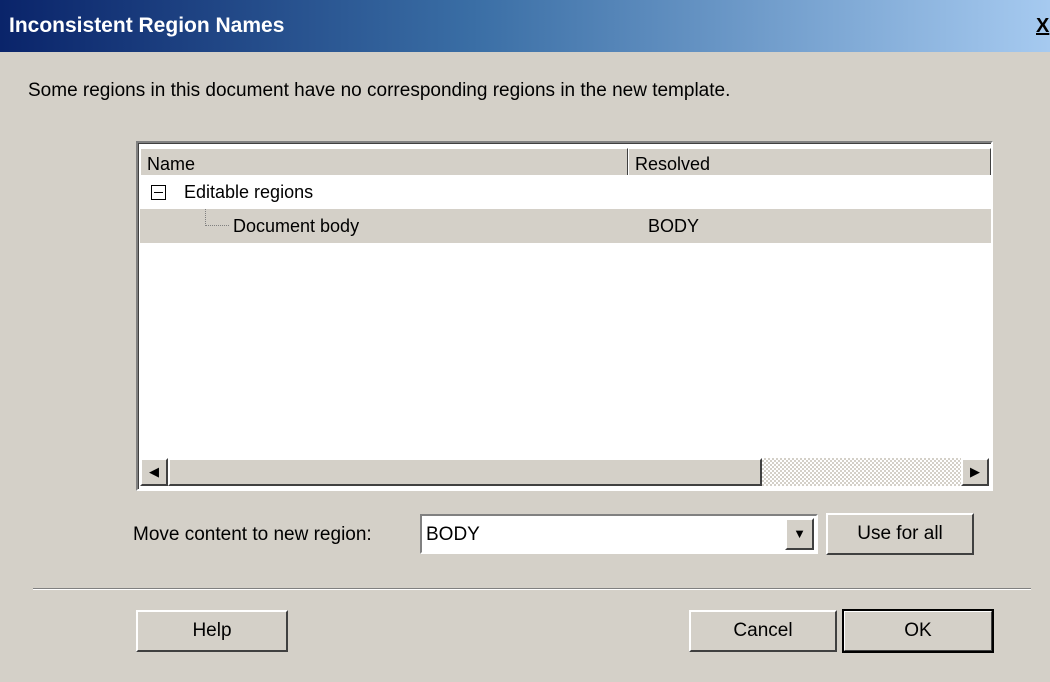  I want to click on cancel-button: Cancel, so click(763, 631).